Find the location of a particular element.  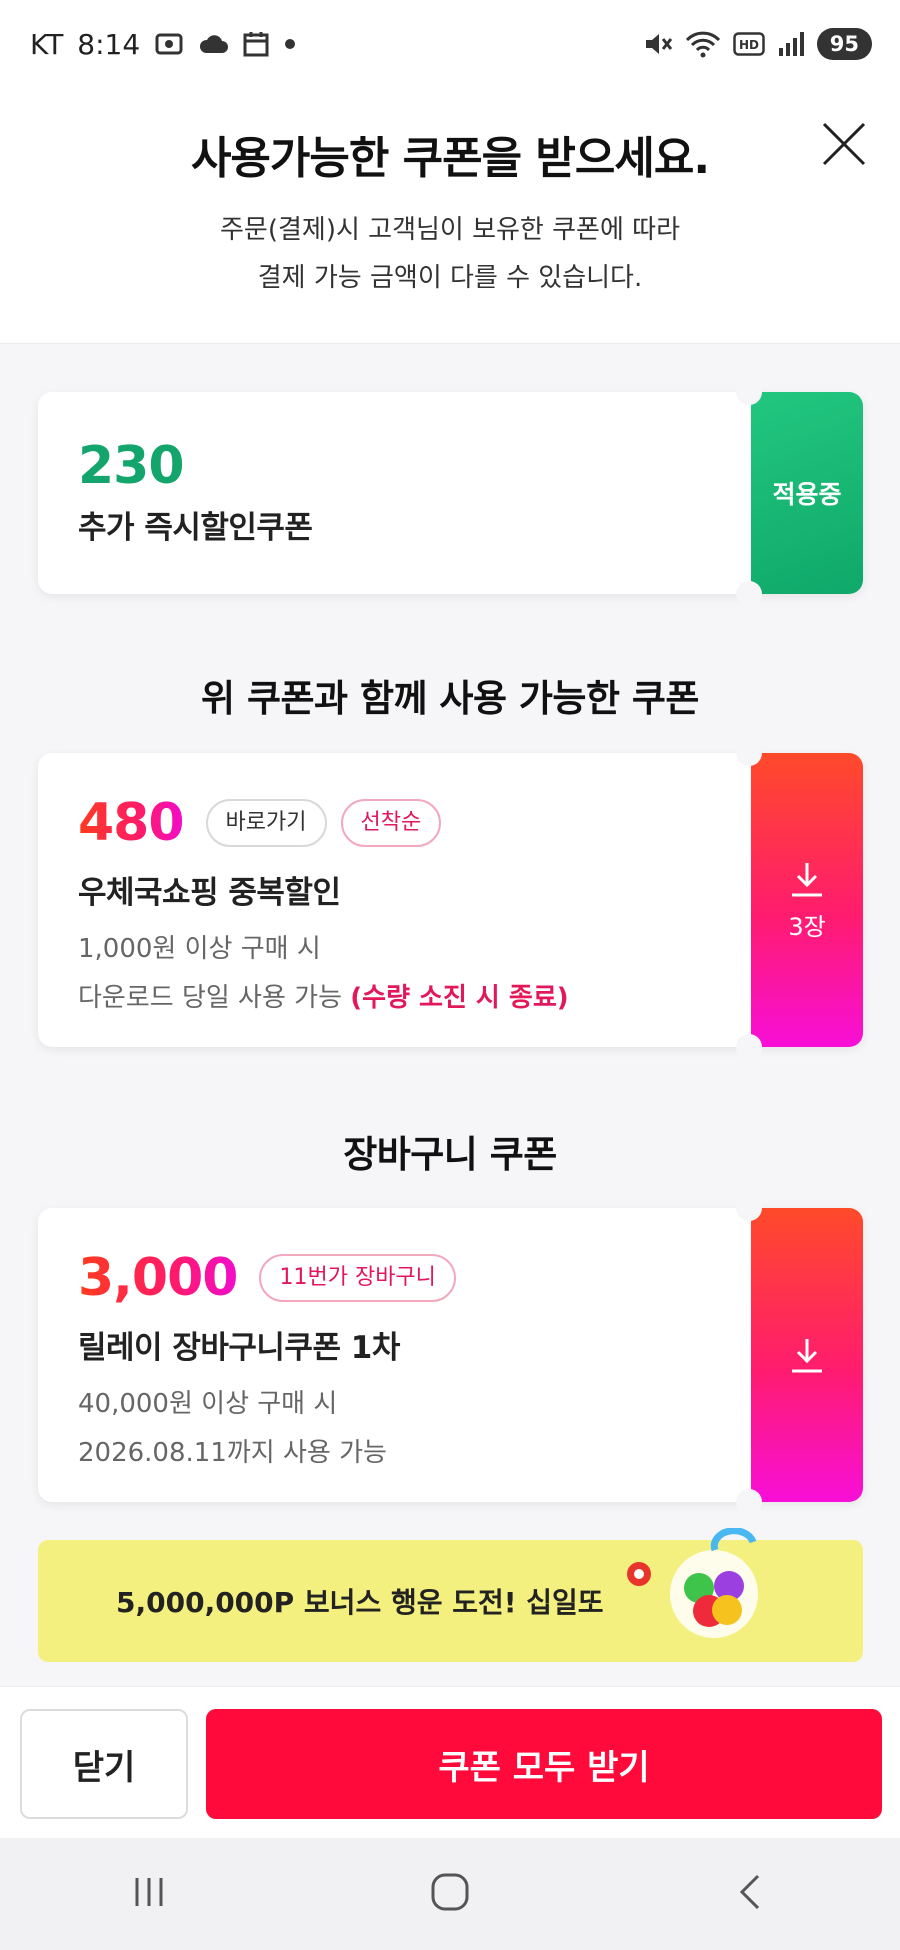

coupon-validity: 다운로드 당일 사용 가능 (수량 소진 시 종료) is located at coordinates (405, 995).